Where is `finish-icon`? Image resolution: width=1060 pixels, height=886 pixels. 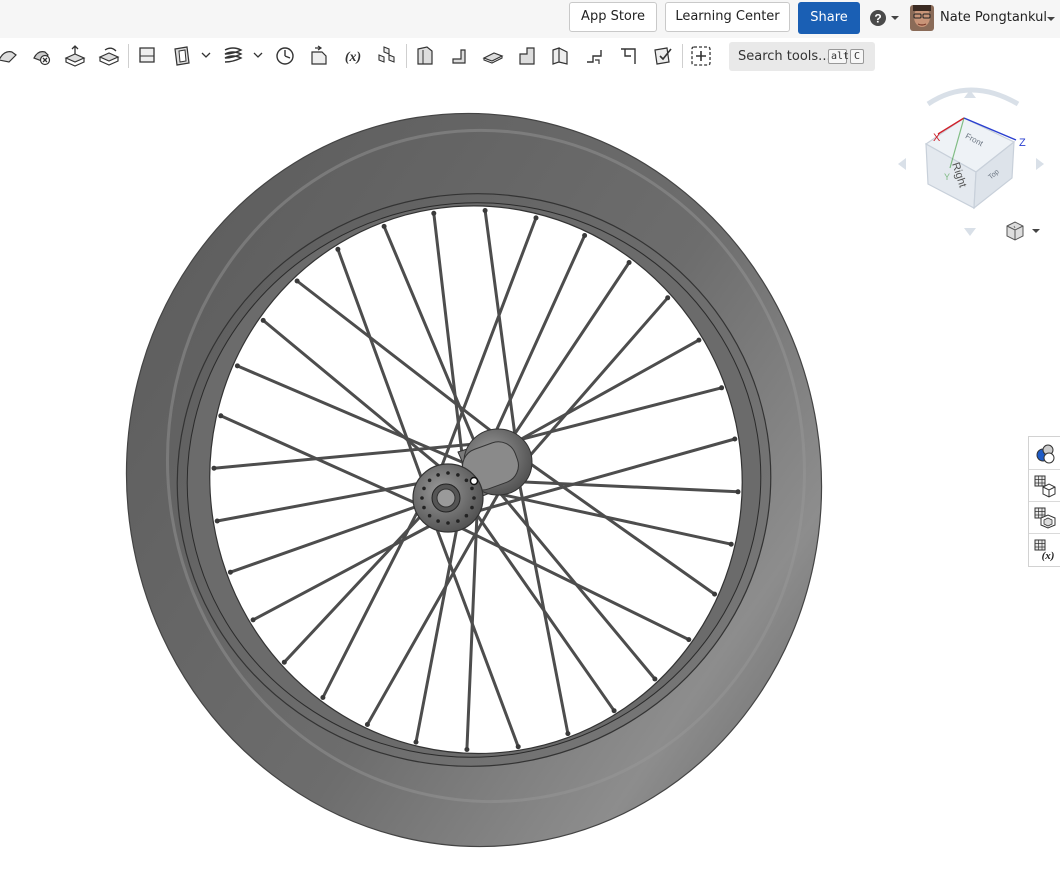 finish-icon is located at coordinates (663, 56).